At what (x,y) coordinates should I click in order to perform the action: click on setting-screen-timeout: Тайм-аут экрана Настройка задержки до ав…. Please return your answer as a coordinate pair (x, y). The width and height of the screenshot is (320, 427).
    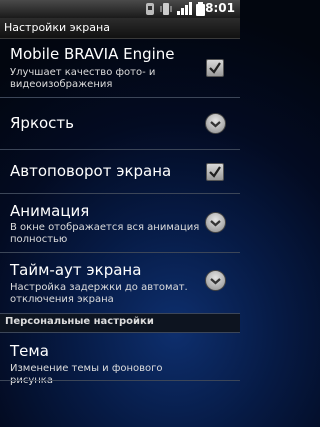
    Looking at the image, I should click on (120, 283).